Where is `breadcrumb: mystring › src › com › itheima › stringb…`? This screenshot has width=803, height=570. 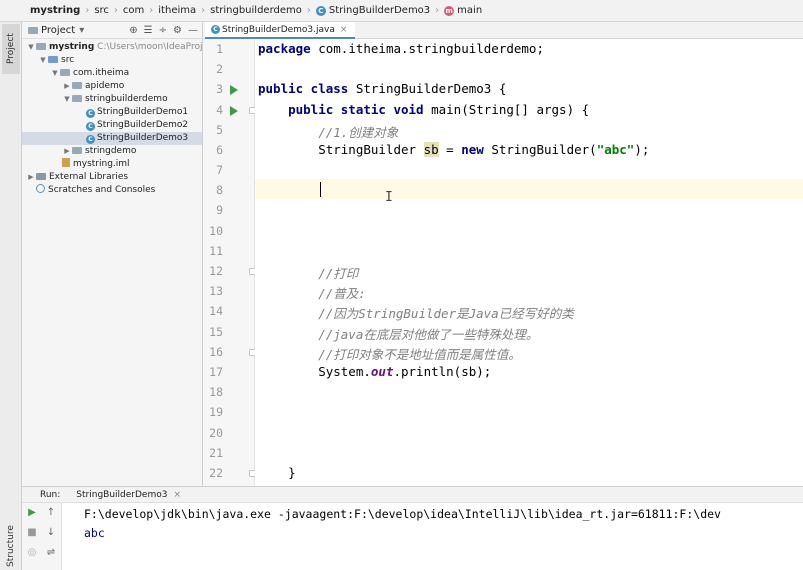
breadcrumb: mystring › src › com › itheima › stringb… is located at coordinates (401, 11).